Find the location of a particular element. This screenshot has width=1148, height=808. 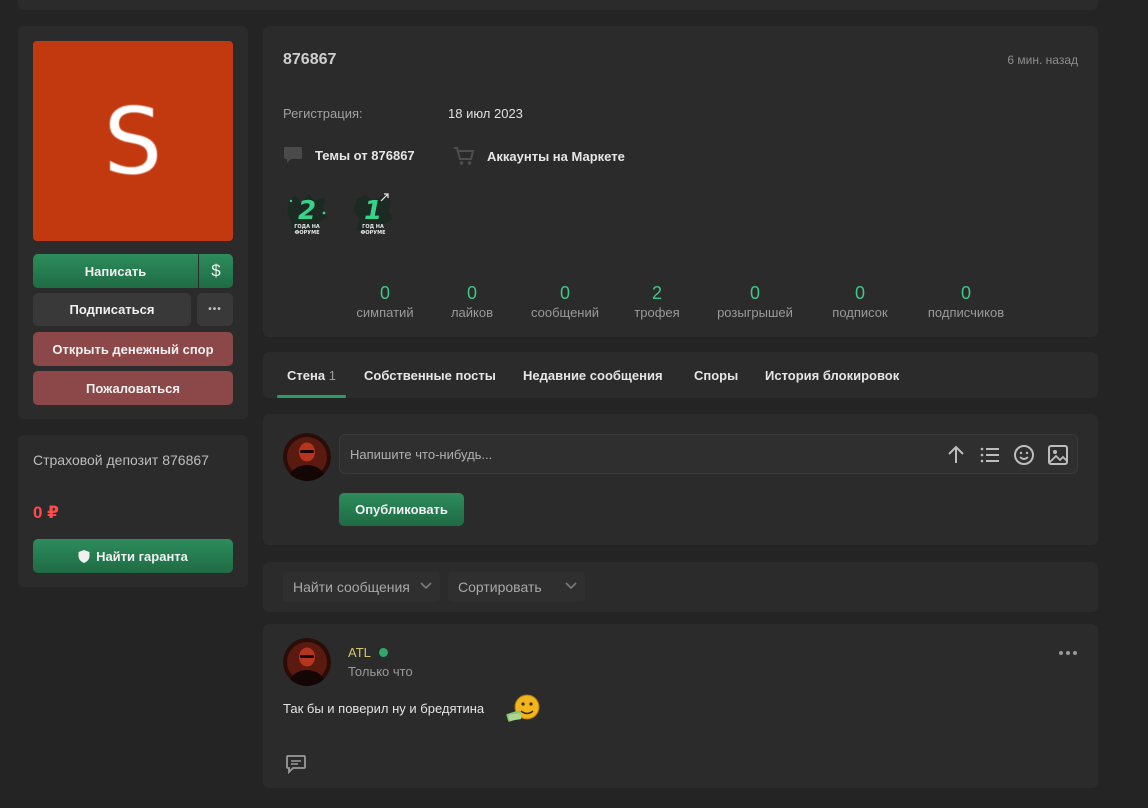

active-tab-indicator is located at coordinates (311, 396).